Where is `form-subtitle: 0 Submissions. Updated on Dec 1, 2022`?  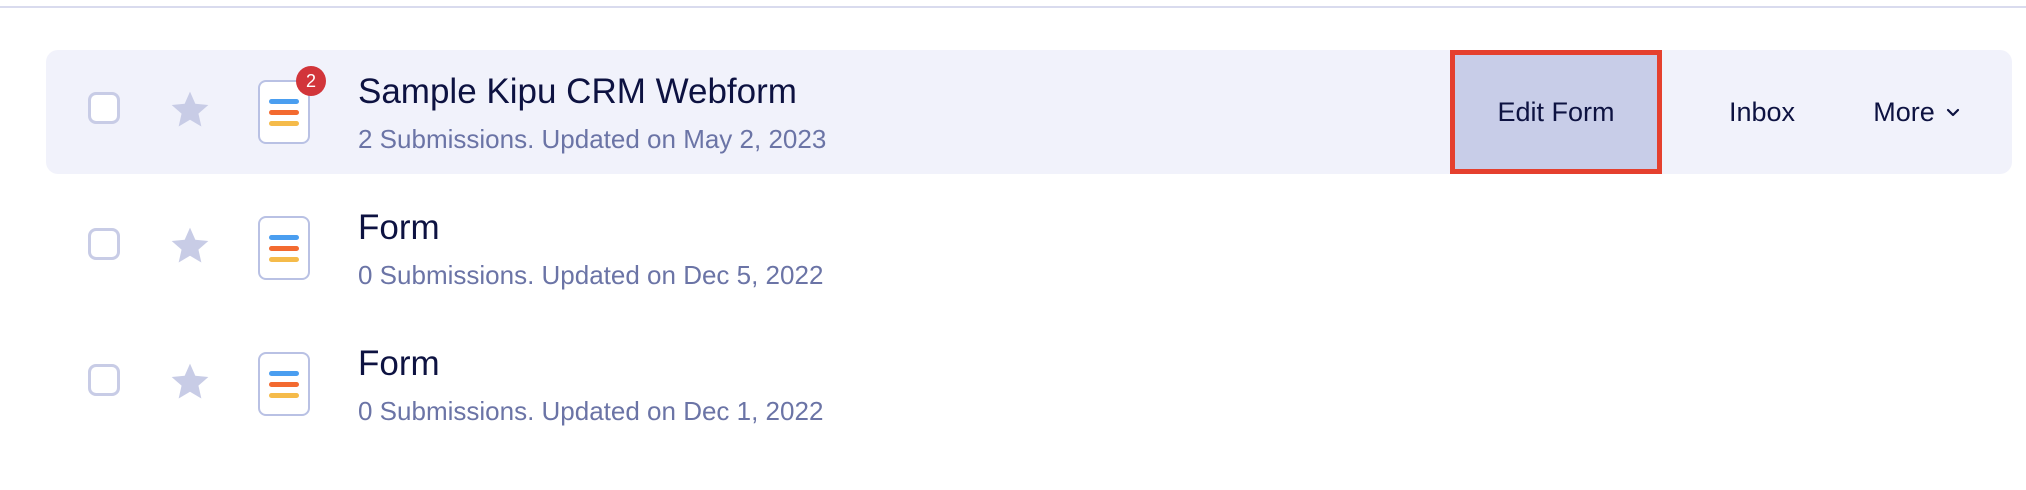
form-subtitle: 0 Submissions. Updated on Dec 1, 2022 is located at coordinates (591, 411).